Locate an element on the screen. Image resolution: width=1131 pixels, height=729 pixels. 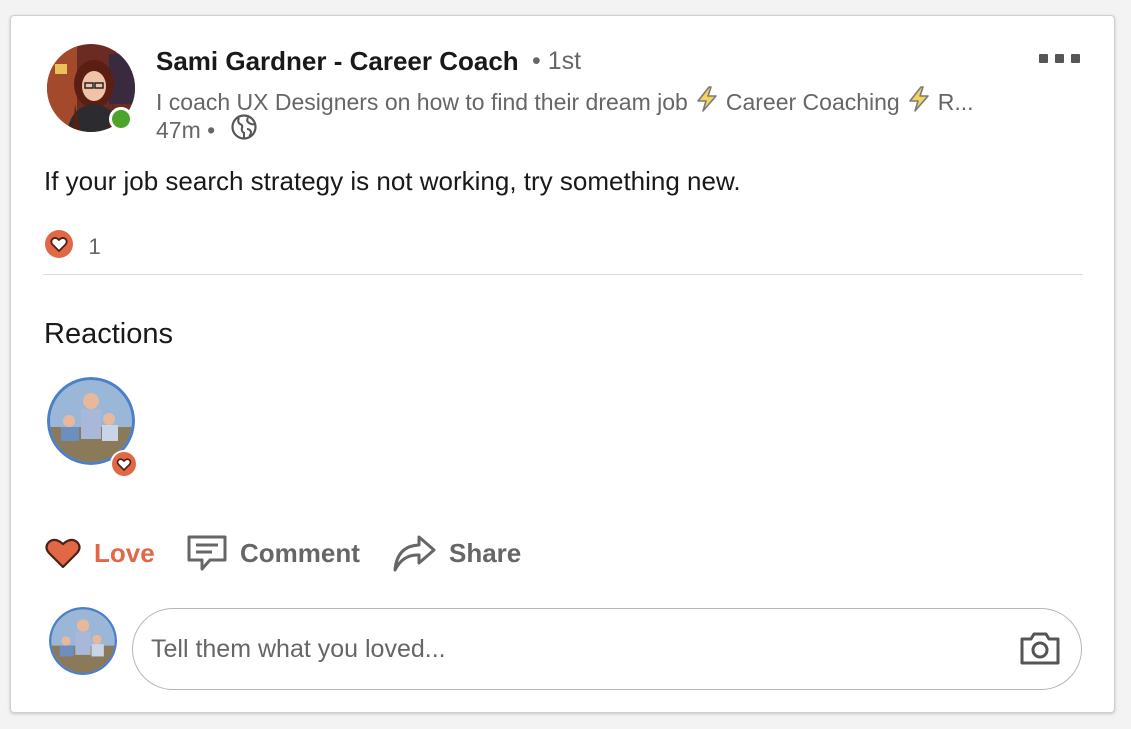
love-reaction-icon is located at coordinates (59, 246).